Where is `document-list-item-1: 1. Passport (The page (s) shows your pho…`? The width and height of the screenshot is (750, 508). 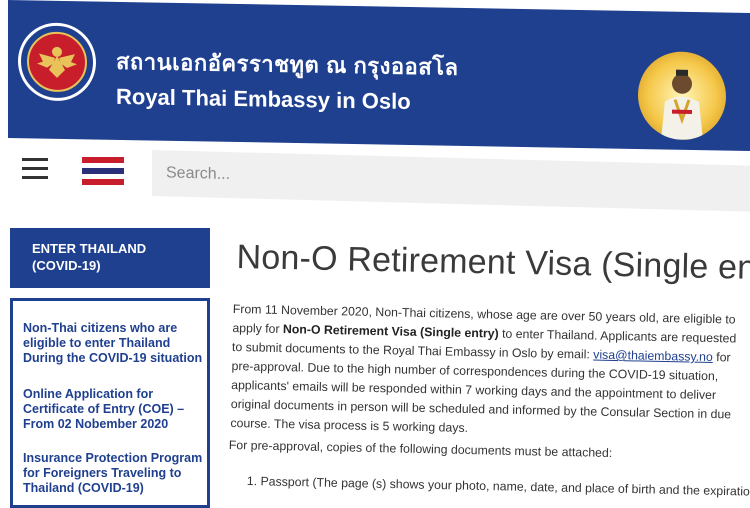
document-list-item-1: 1. Passport (The page (s) shows your pho… is located at coordinates (498, 487).